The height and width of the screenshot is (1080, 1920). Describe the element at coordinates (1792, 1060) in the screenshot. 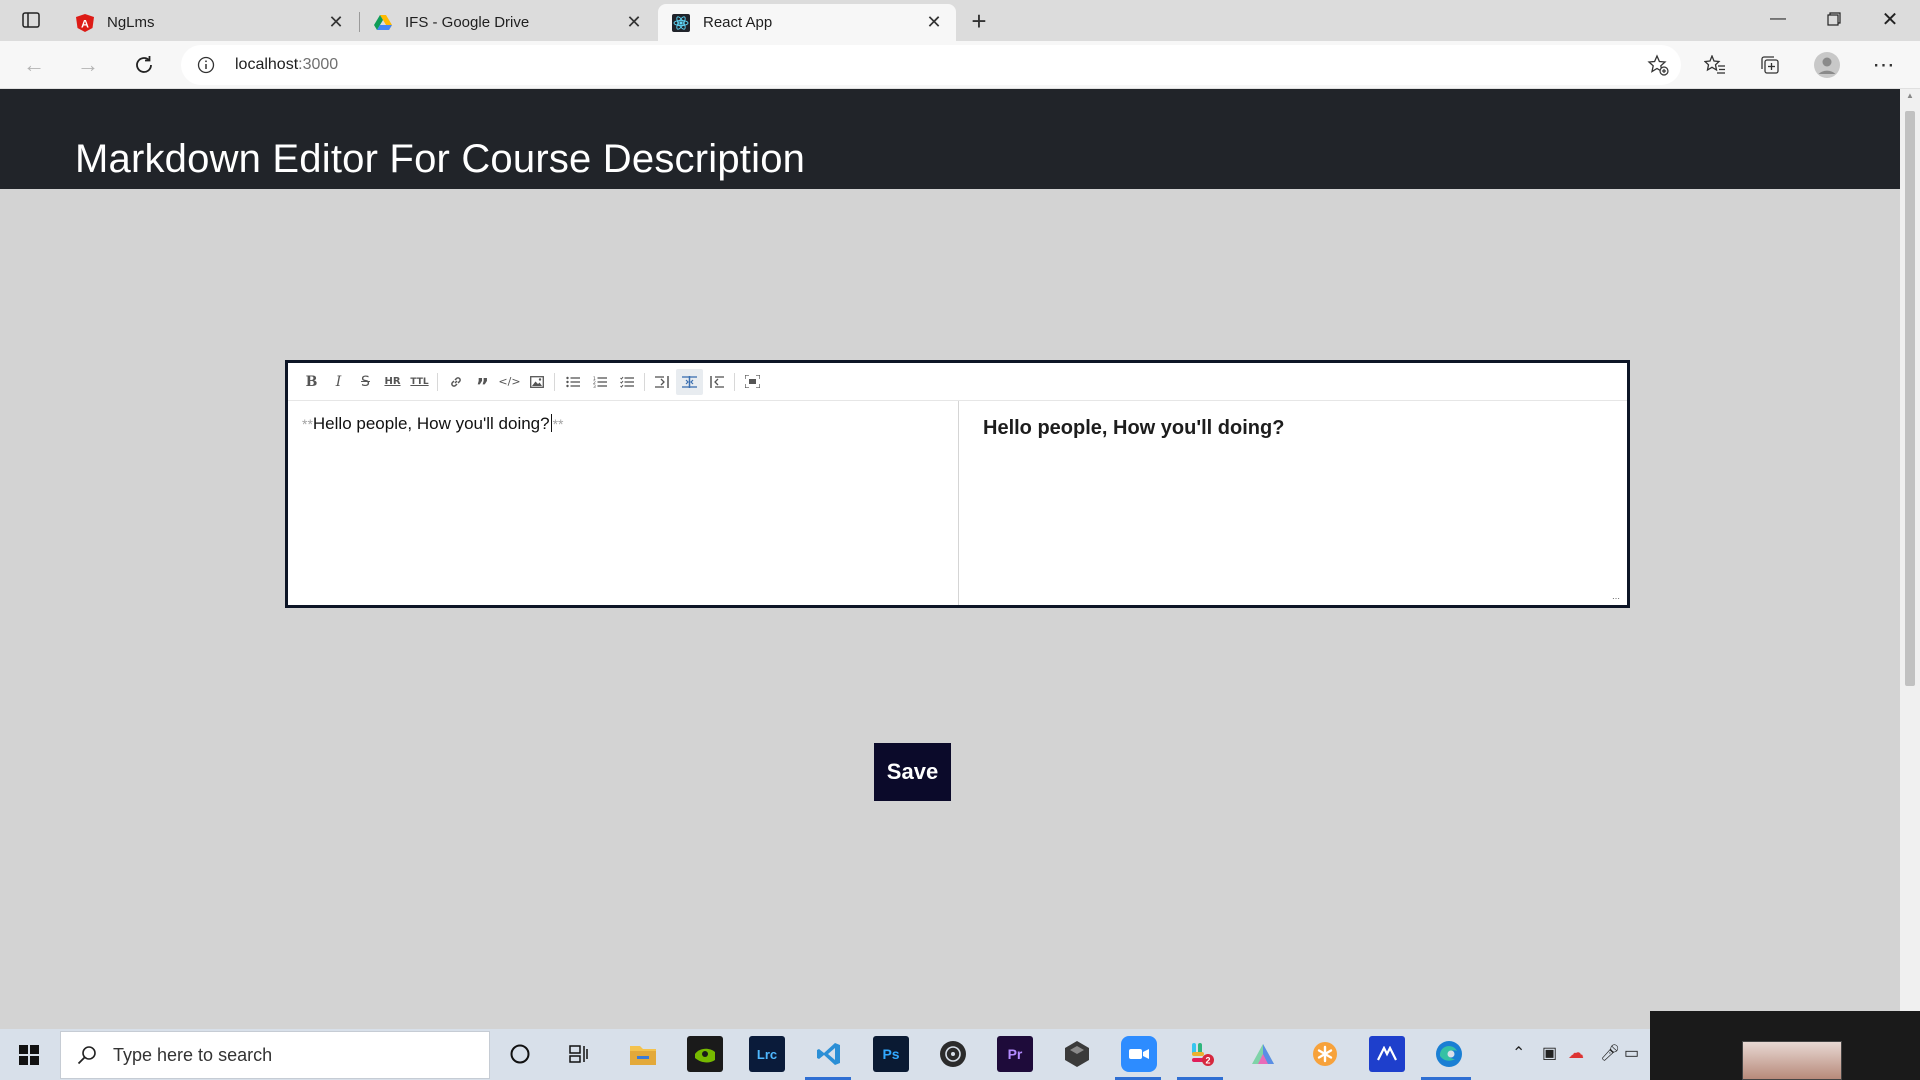

I see `webcam-feed` at that location.